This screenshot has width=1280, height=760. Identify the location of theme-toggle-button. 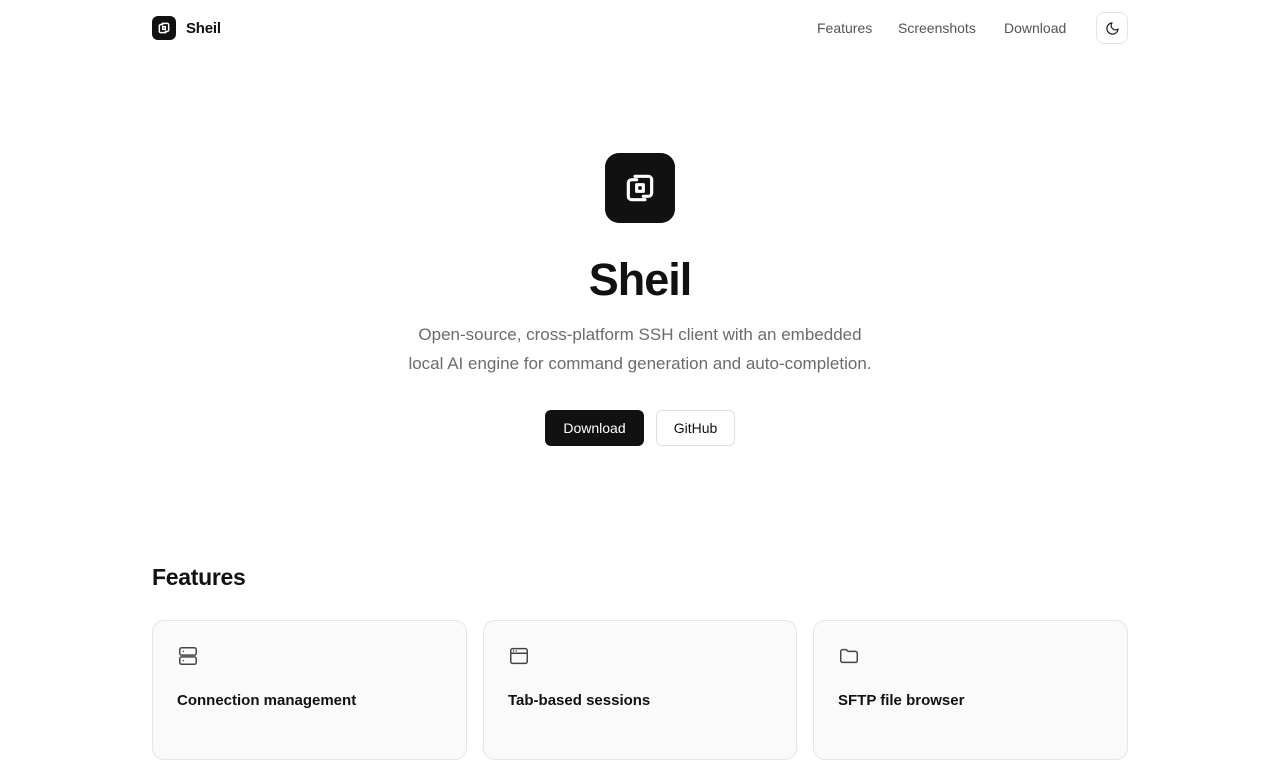
(1112, 28).